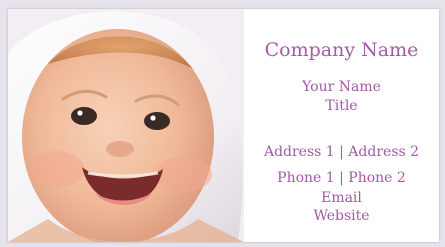 This screenshot has width=445, height=247. What do you see at coordinates (341, 106) in the screenshot?
I see `job-title: Title` at bounding box center [341, 106].